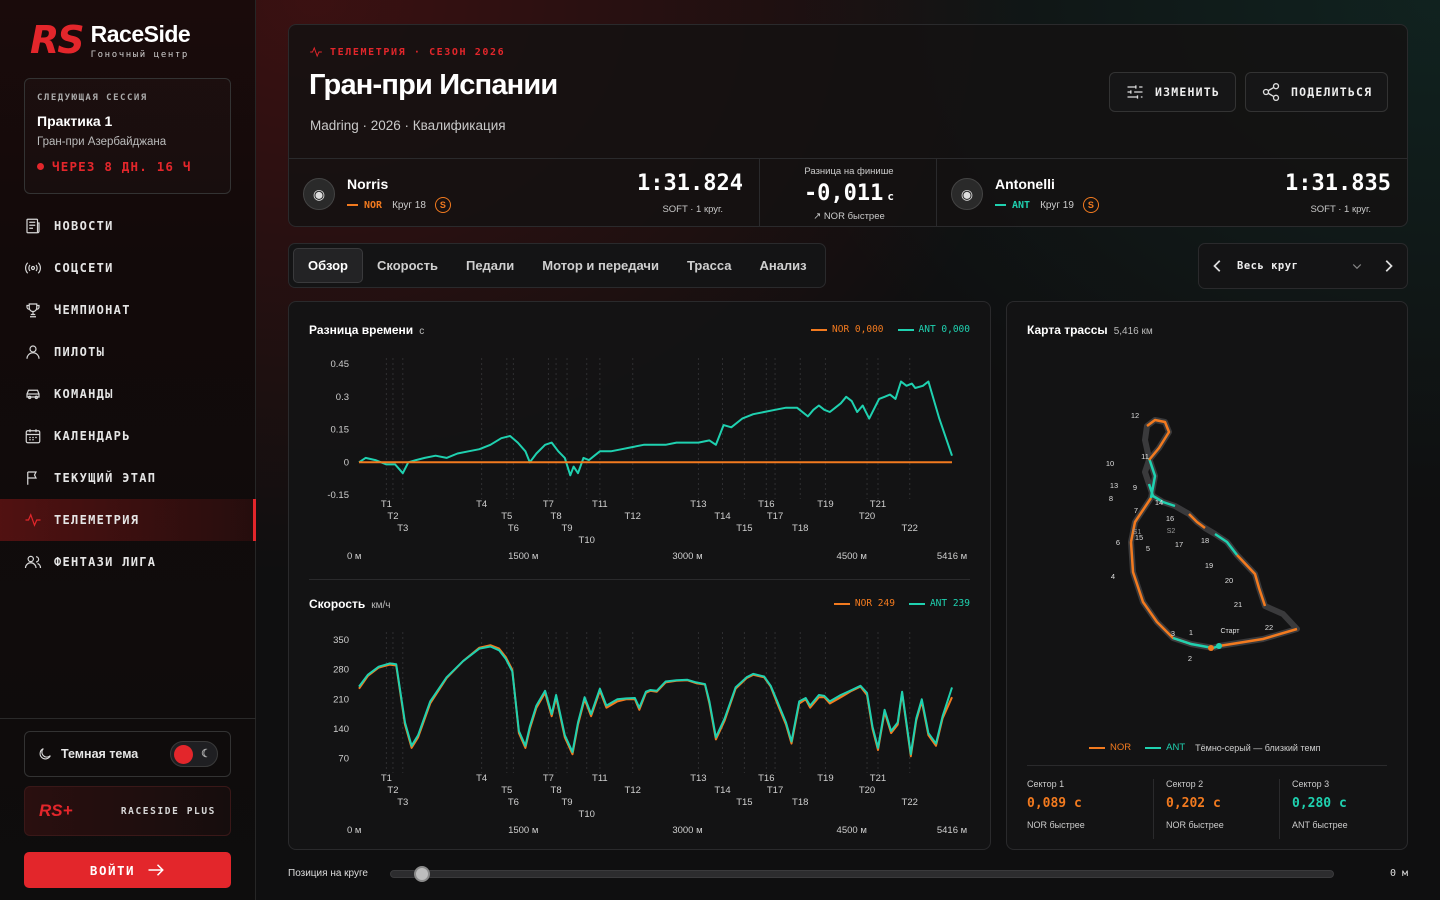 The height and width of the screenshot is (900, 1440). I want to click on corner-label: 16, so click(1170, 518).